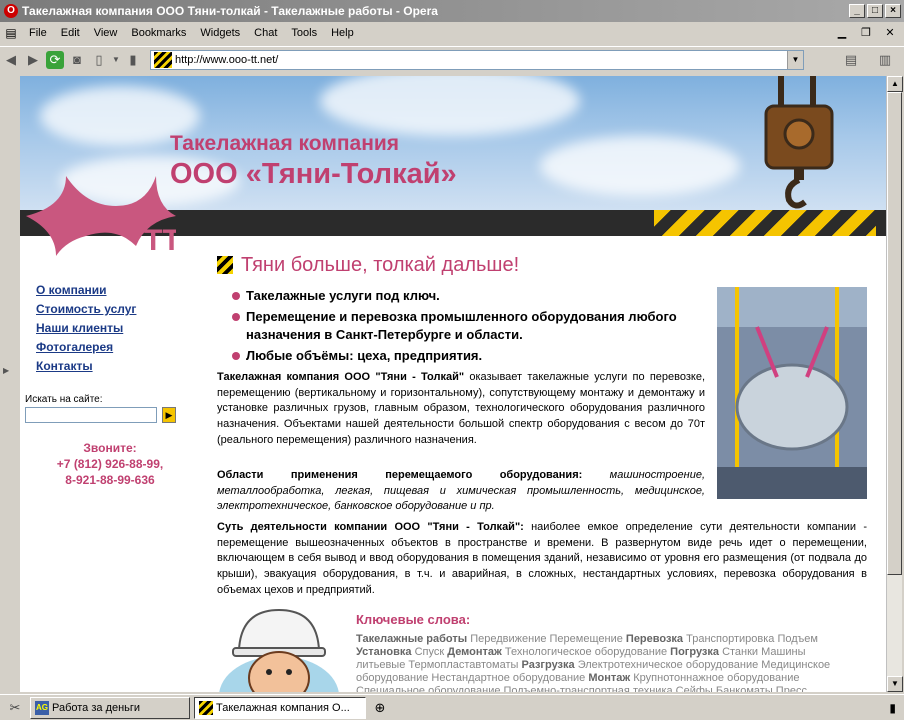 The height and width of the screenshot is (720, 904). I want to click on scroll-thumb, so click(894, 333).